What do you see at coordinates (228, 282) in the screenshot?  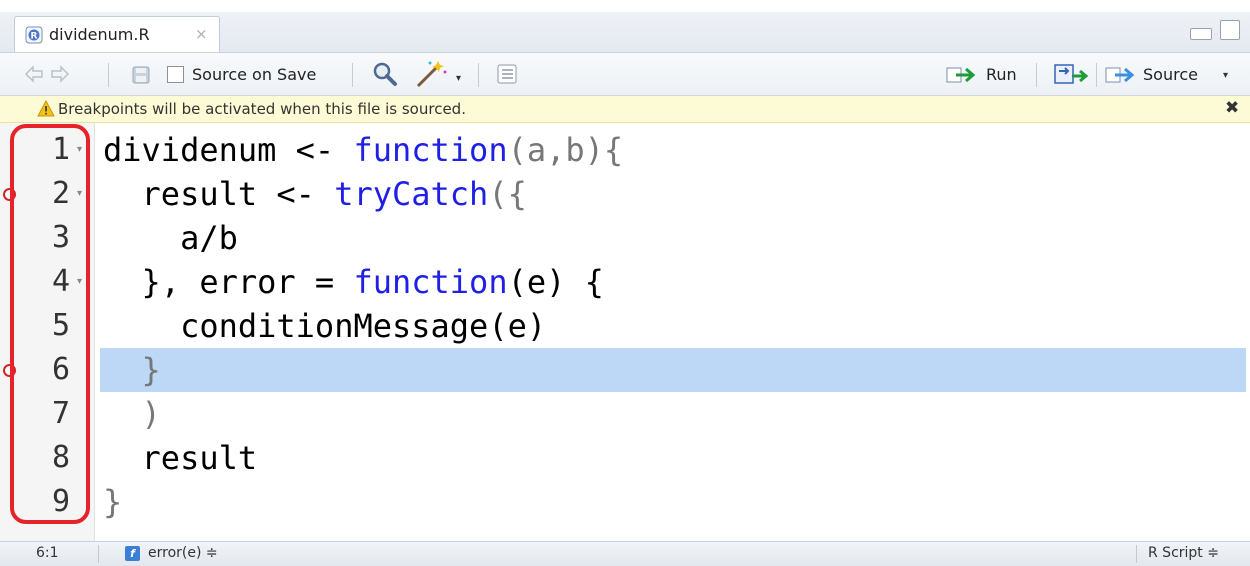 I see `code-token: }, error =` at bounding box center [228, 282].